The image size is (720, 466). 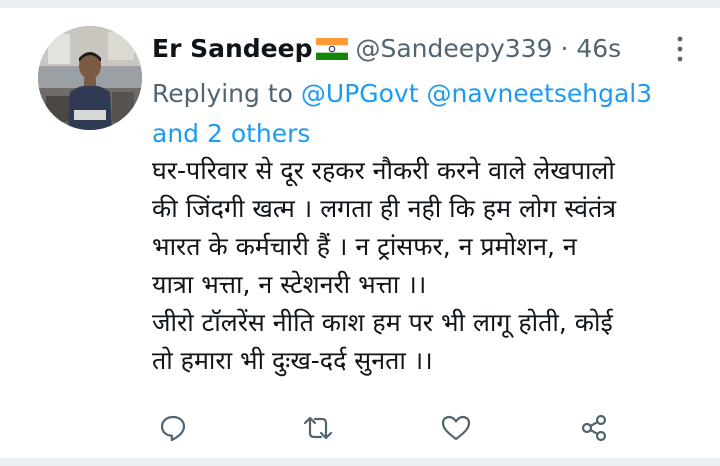 I want to click on tweet-actions, so click(x=360, y=428).